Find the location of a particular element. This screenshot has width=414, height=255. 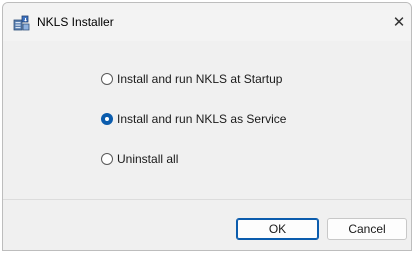

cancel-button: Cancel is located at coordinates (367, 229).